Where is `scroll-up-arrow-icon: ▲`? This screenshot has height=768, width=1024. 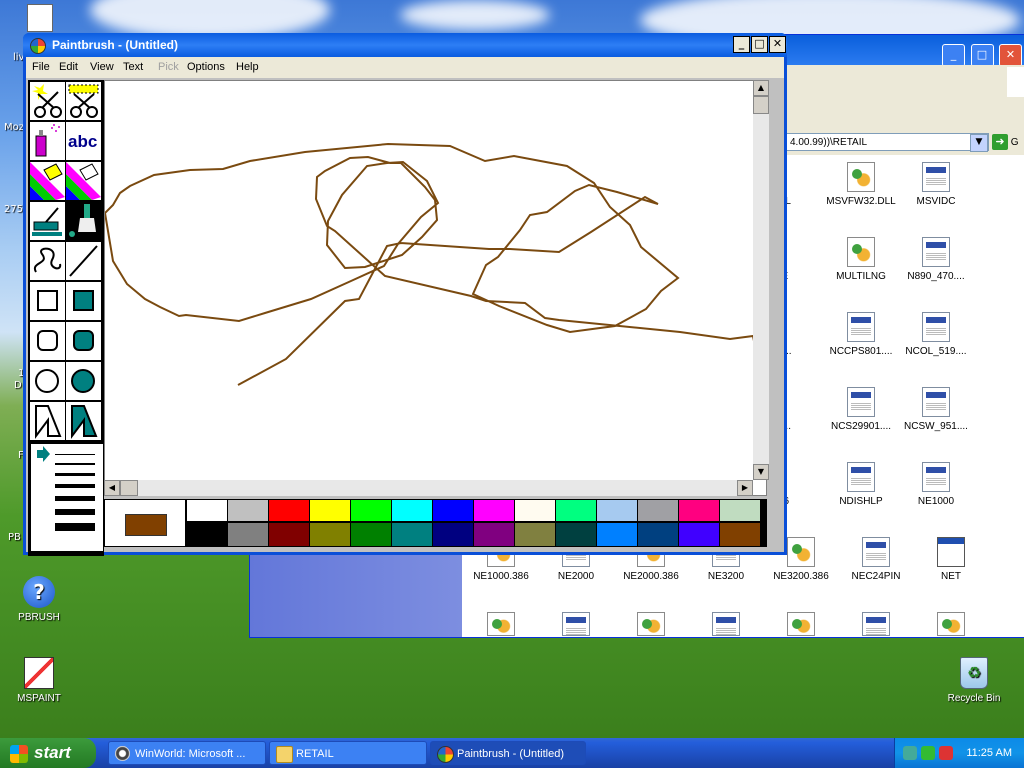
scroll-up-arrow-icon: ▲ is located at coordinates (761, 88).